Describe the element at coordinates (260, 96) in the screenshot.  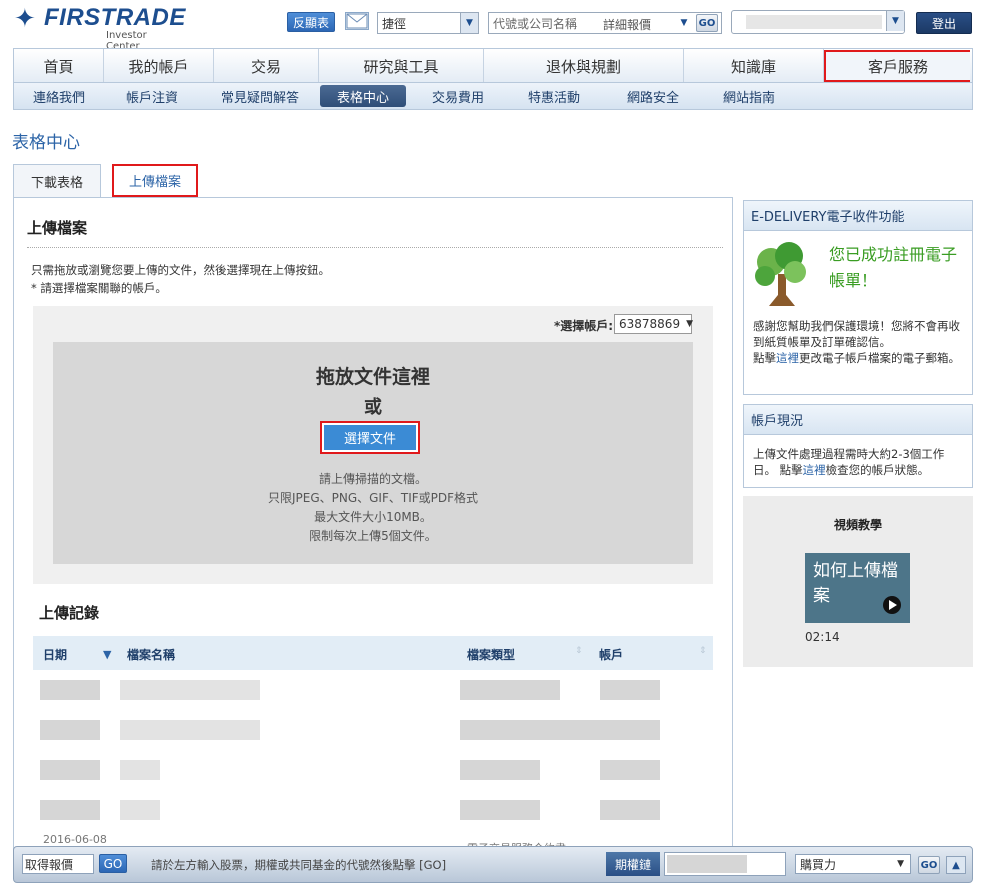
I see `subnav-faq: 常見疑問解答` at that location.